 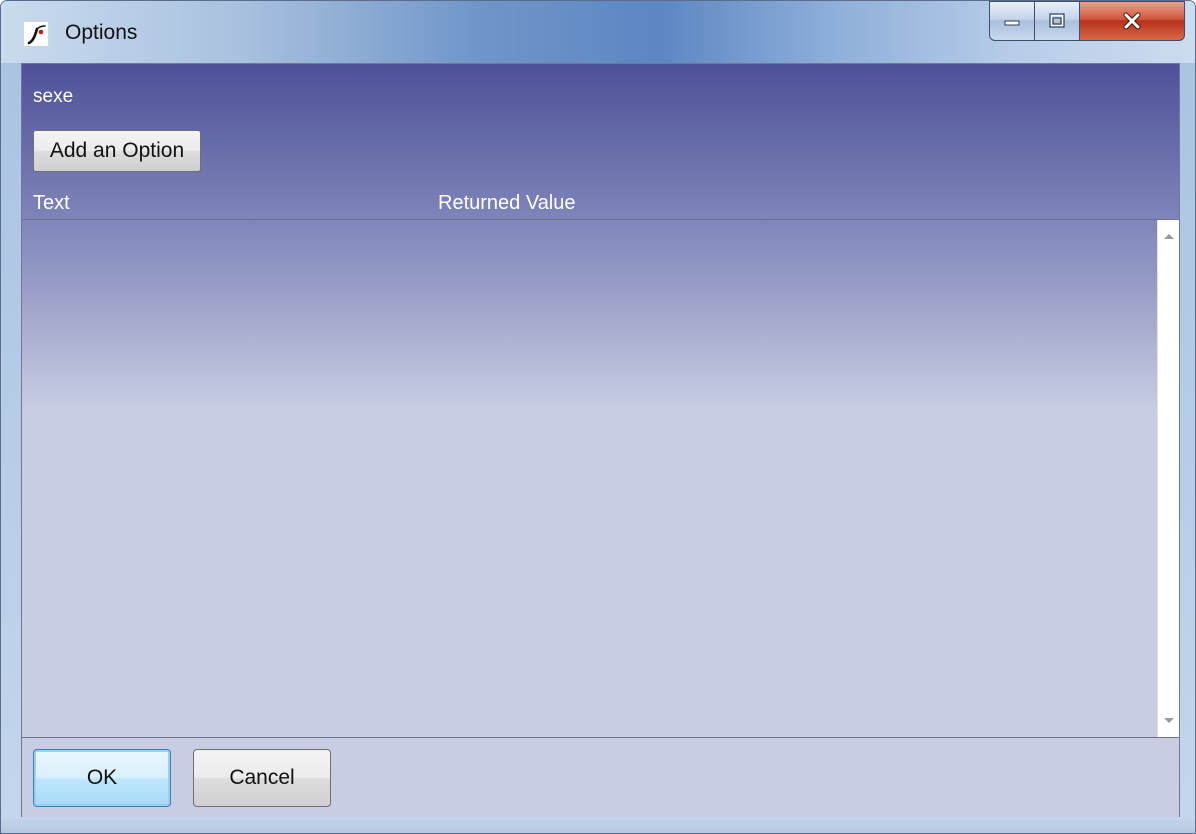 I want to click on minimize-icon, so click(x=1012, y=23).